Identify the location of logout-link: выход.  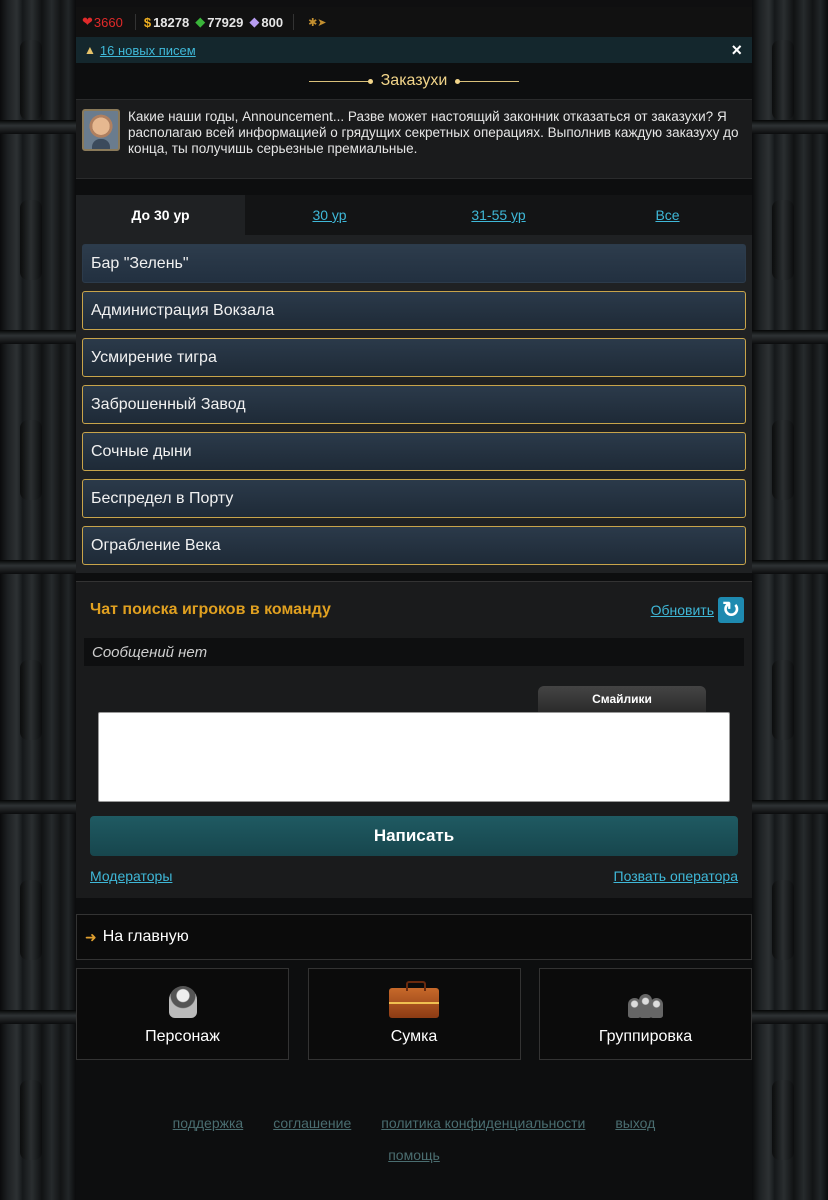
(635, 1123).